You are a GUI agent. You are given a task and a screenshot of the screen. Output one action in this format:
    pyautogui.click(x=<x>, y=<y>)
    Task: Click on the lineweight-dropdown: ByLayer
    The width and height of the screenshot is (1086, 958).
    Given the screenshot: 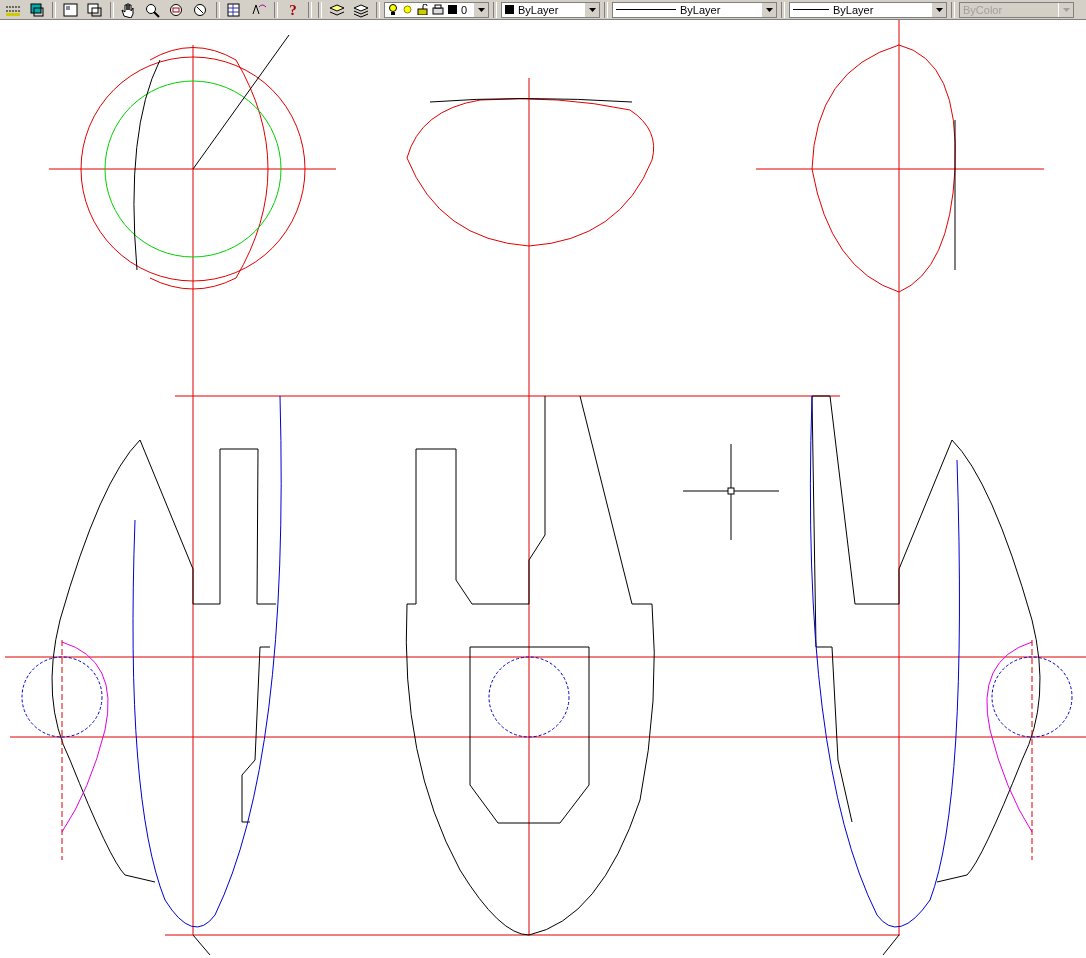 What is the action you would take?
    pyautogui.click(x=868, y=9)
    